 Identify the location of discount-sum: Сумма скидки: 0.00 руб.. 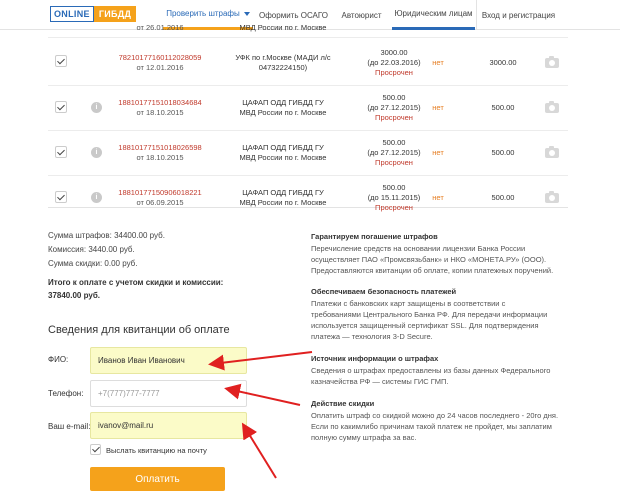
(93, 263).